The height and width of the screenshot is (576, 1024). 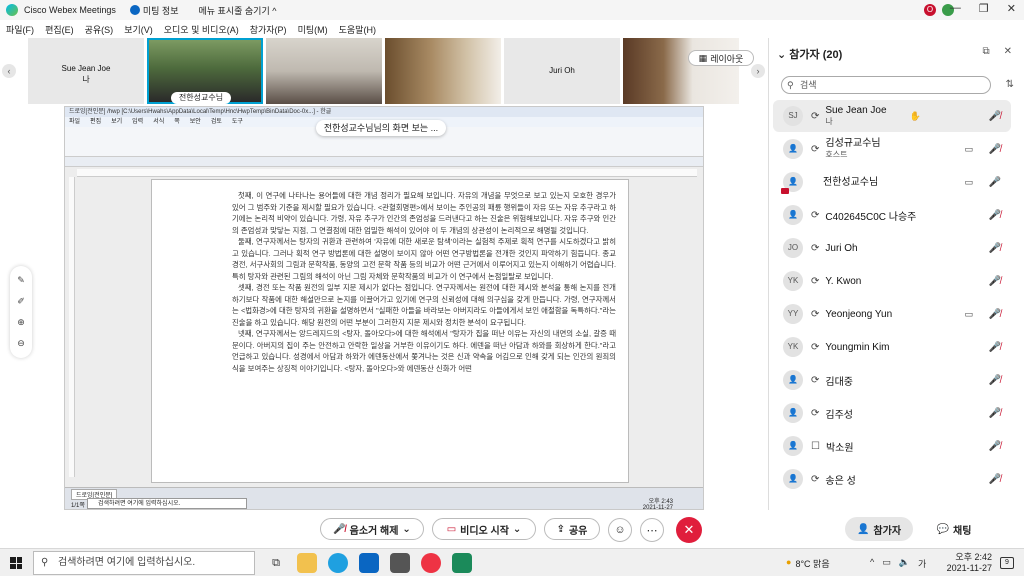 I want to click on file-explorer-icon, so click(x=307, y=563).